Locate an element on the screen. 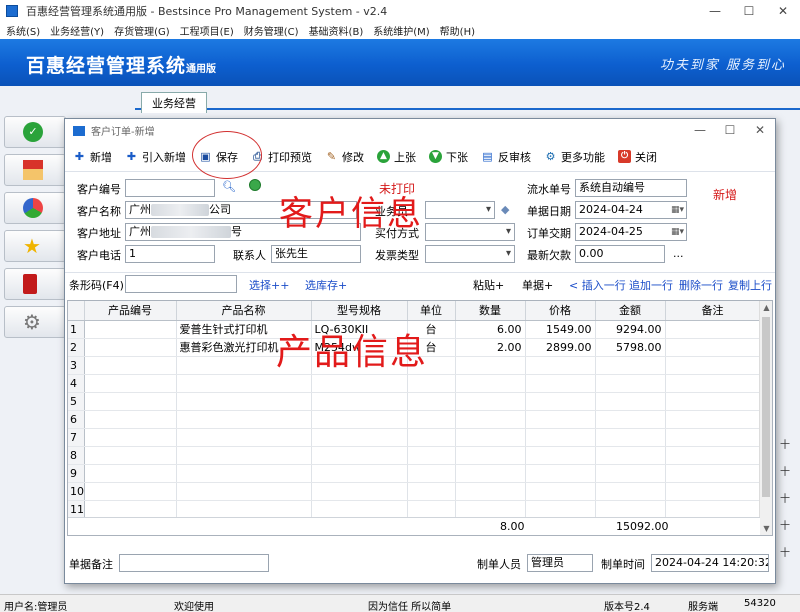 This screenshot has width=800, height=612. grid-scrollbar: ▲ ▼ is located at coordinates (765, 418).